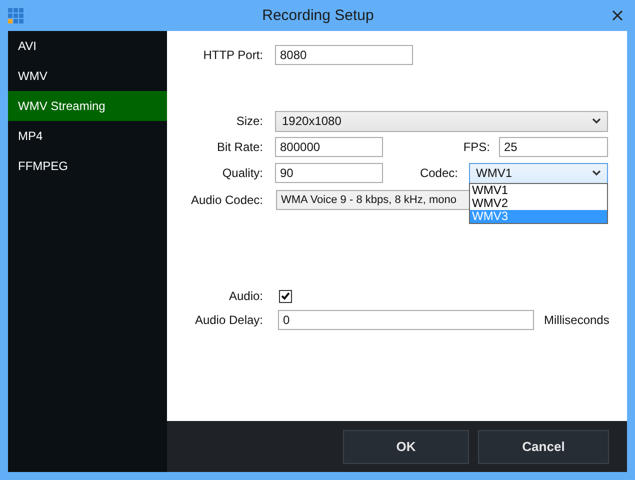 The width and height of the screenshot is (635, 480). I want to click on app-grid-icon, so click(16, 16).